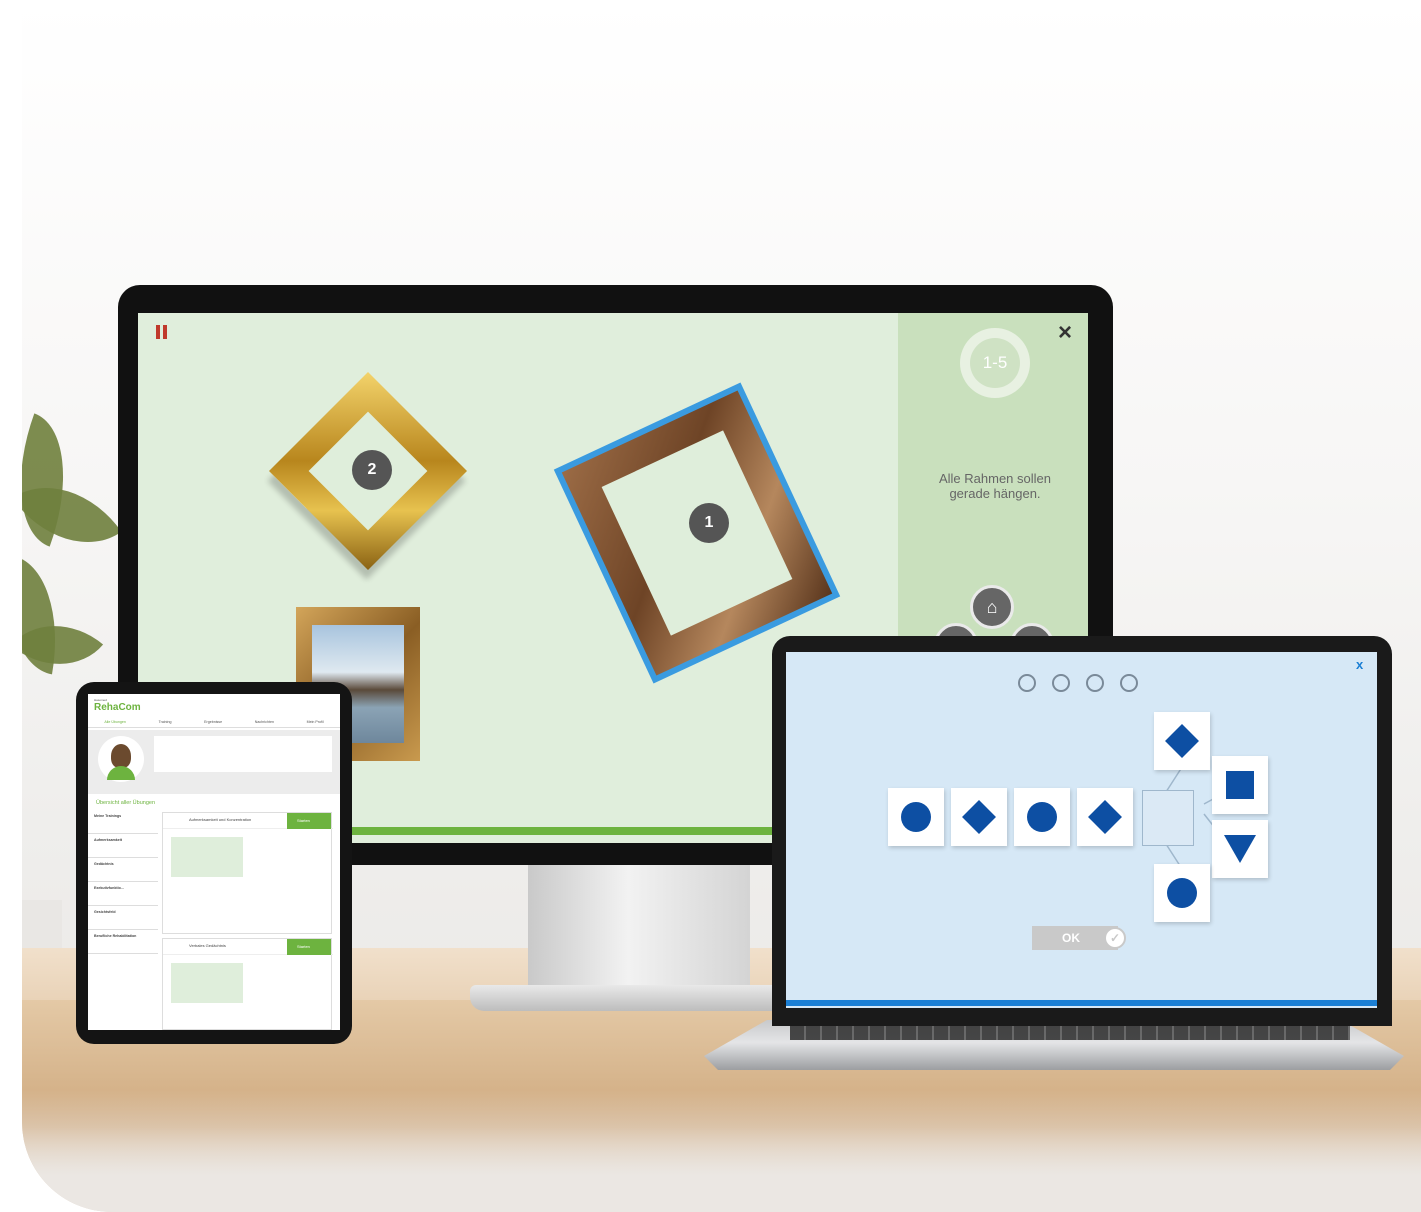 The height and width of the screenshot is (1212, 1421). I want to click on option-card-circle, so click(1182, 893).